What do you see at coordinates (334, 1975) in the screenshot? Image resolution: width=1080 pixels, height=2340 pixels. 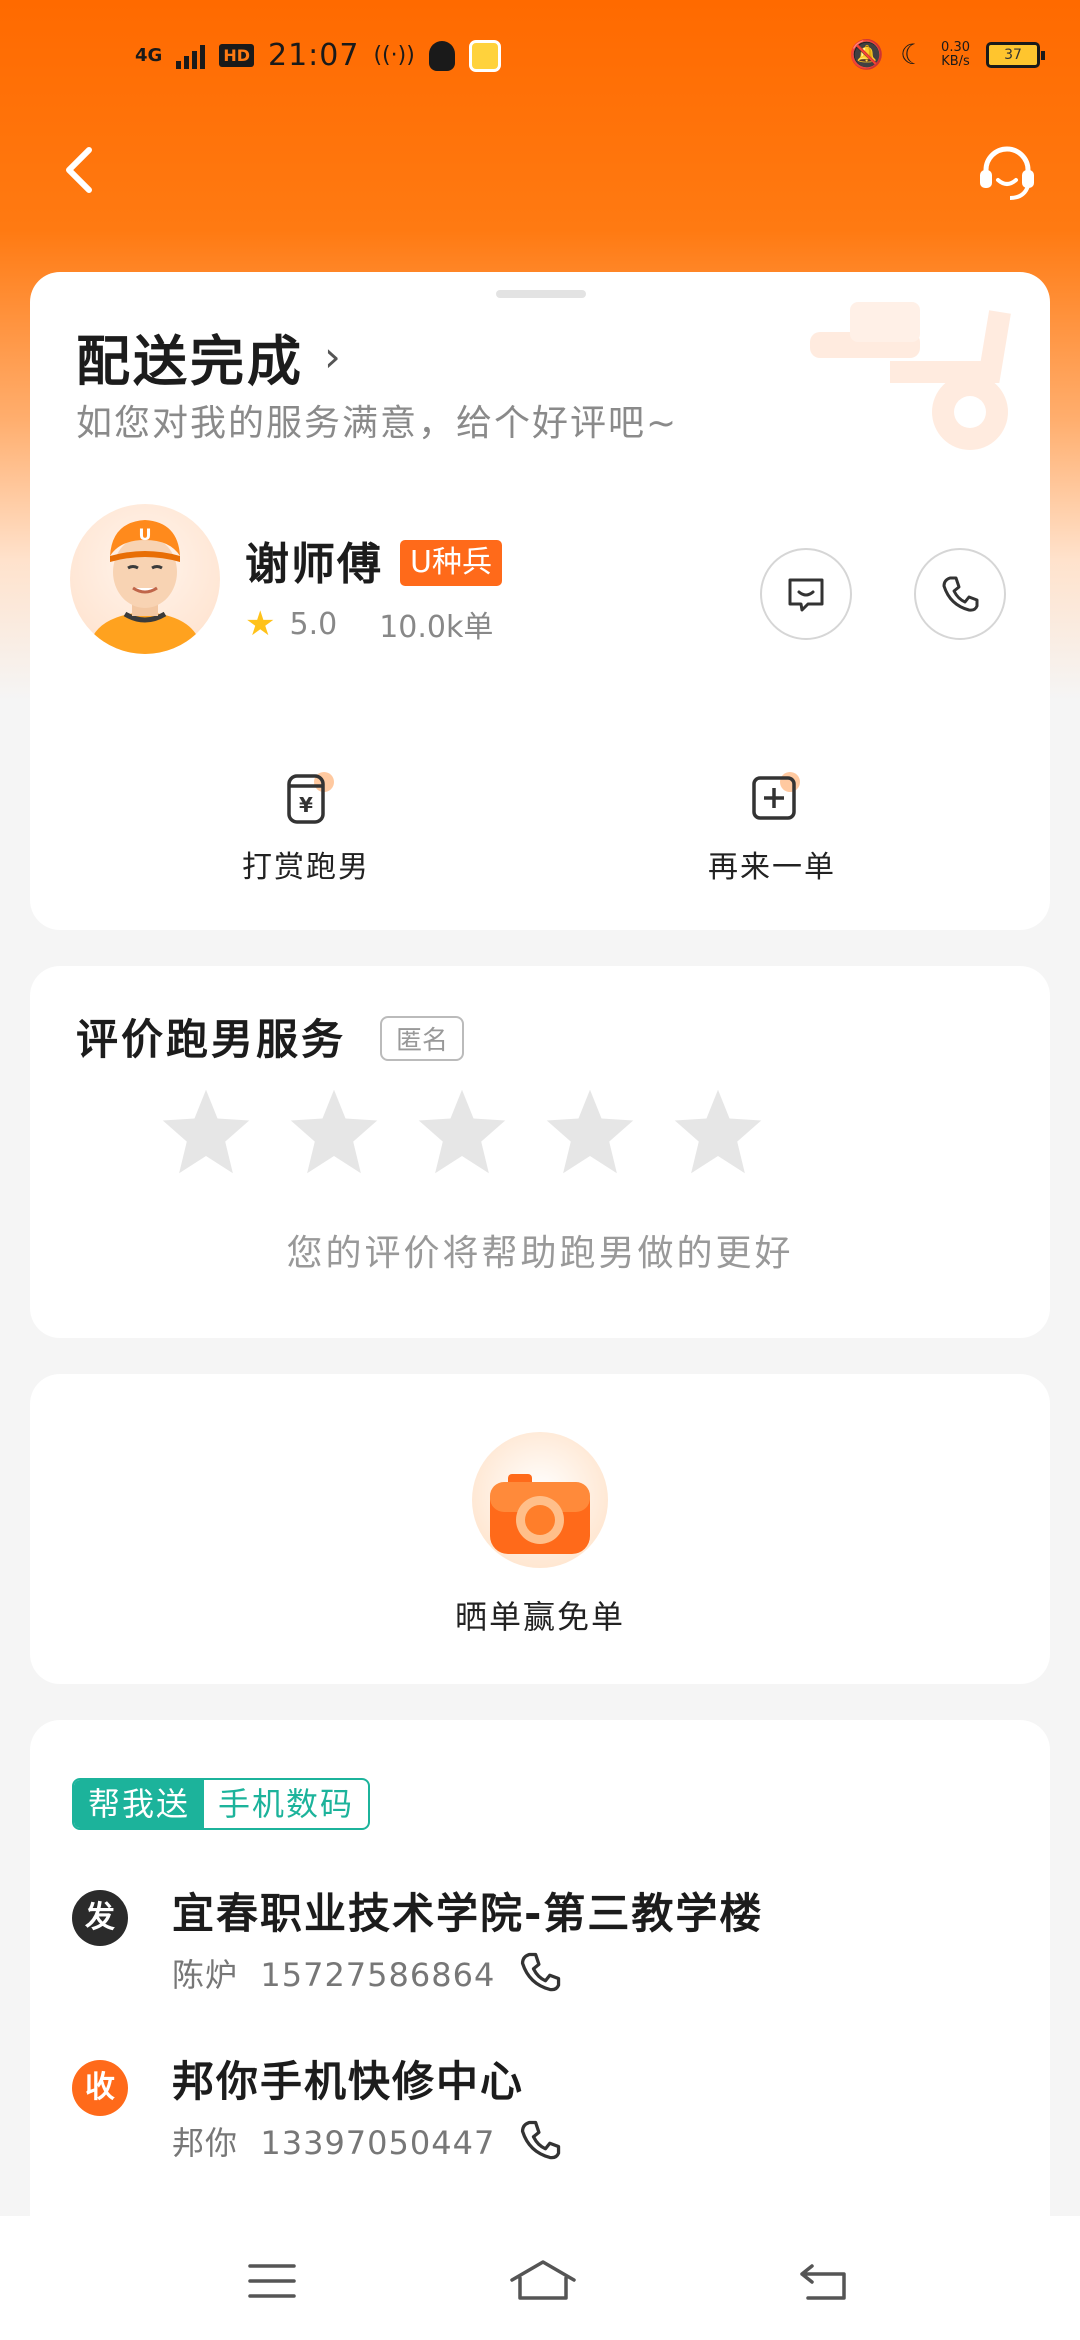 I see `sender-contact: 陈炉 15727586864` at bounding box center [334, 1975].